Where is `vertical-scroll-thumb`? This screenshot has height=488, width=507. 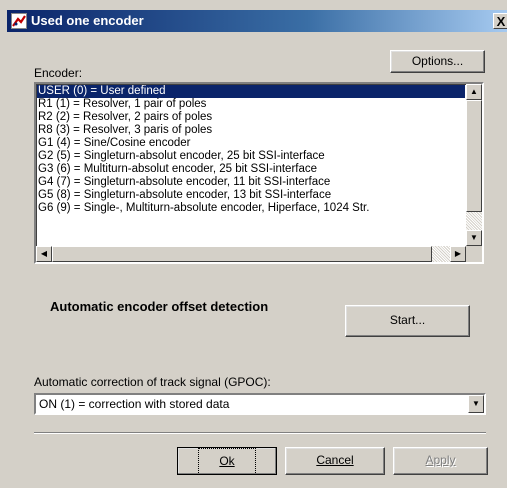
vertical-scroll-thumb is located at coordinates (474, 156).